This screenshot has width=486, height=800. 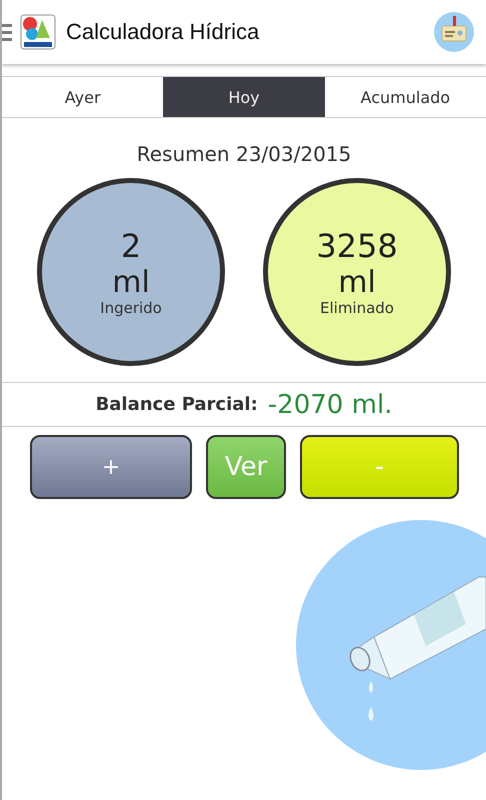 What do you see at coordinates (244, 154) in the screenshot?
I see `summary-title: Resumen 23/03/2015` at bounding box center [244, 154].